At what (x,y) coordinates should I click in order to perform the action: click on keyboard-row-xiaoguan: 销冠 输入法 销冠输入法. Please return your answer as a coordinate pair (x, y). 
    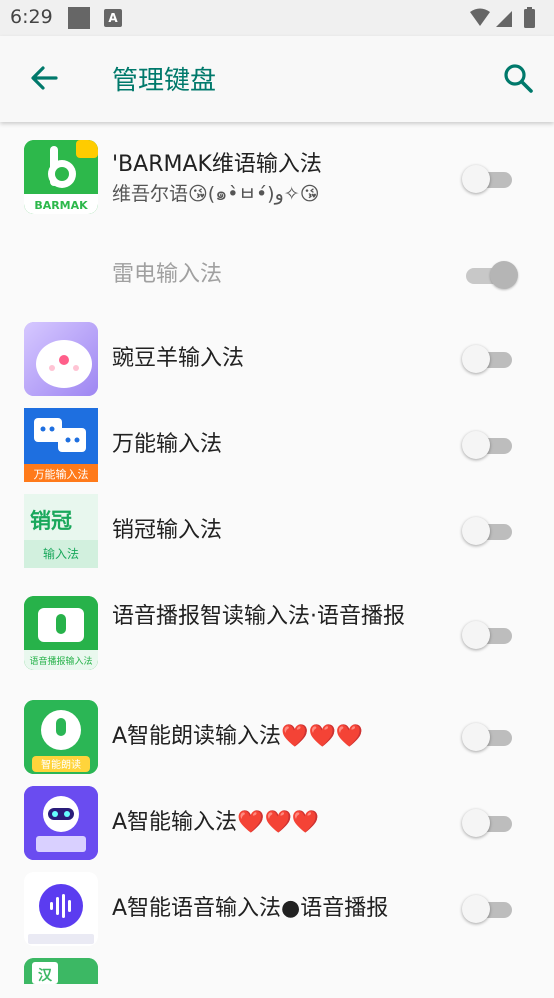
    Looking at the image, I should click on (277, 537).